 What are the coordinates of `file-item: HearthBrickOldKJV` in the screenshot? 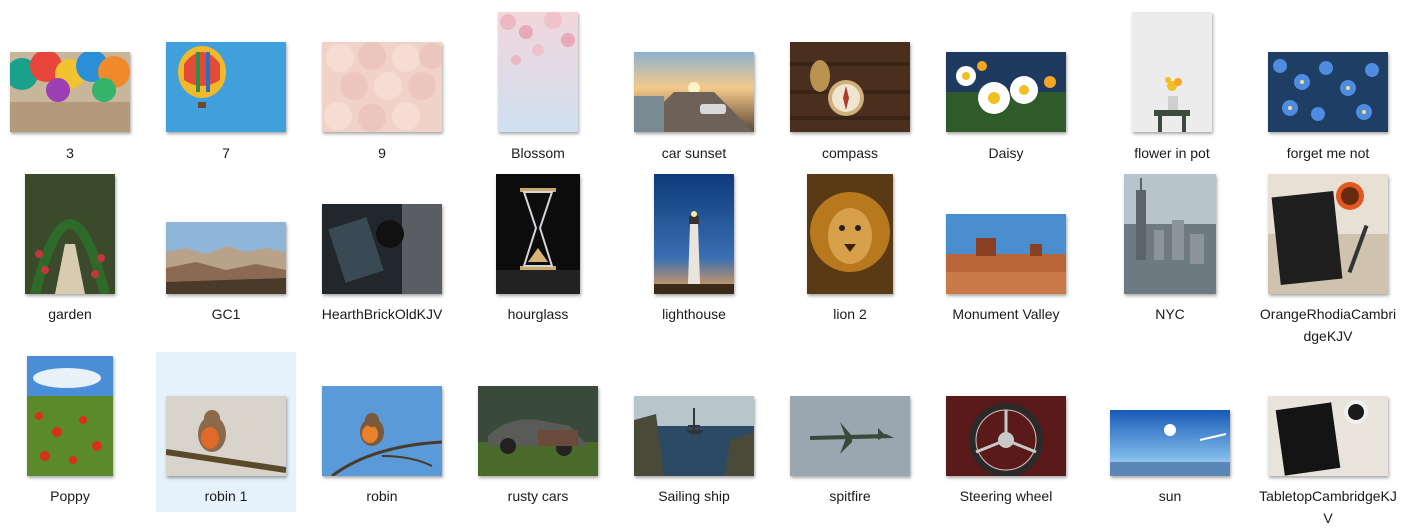 It's located at (382, 257).